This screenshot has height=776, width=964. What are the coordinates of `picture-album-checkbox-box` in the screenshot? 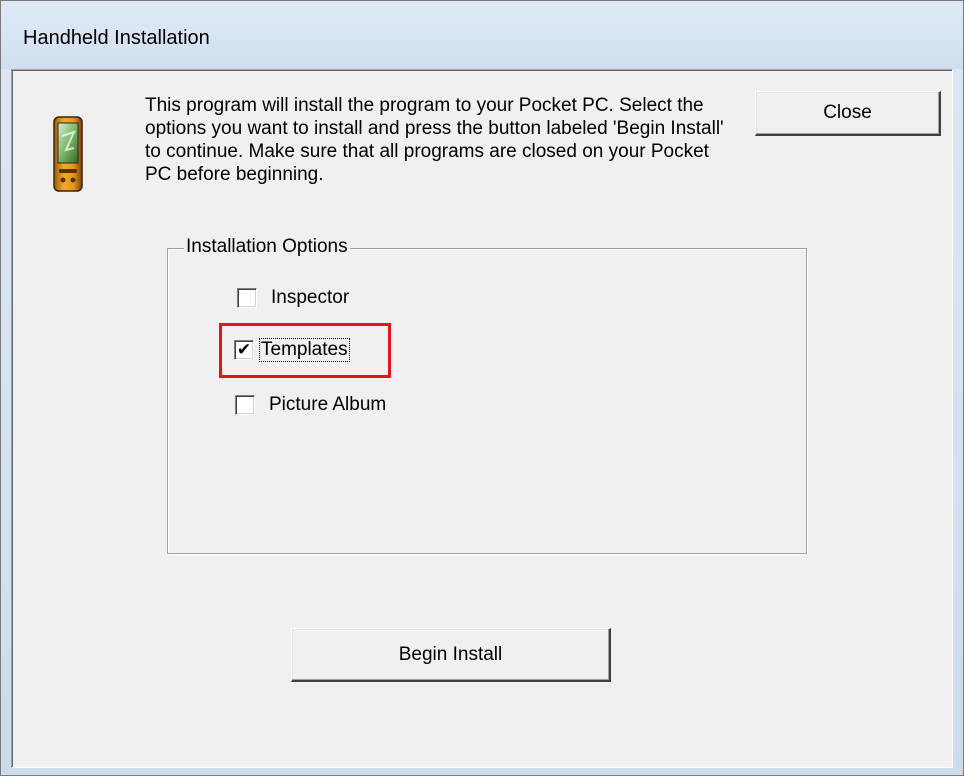 It's located at (245, 405).